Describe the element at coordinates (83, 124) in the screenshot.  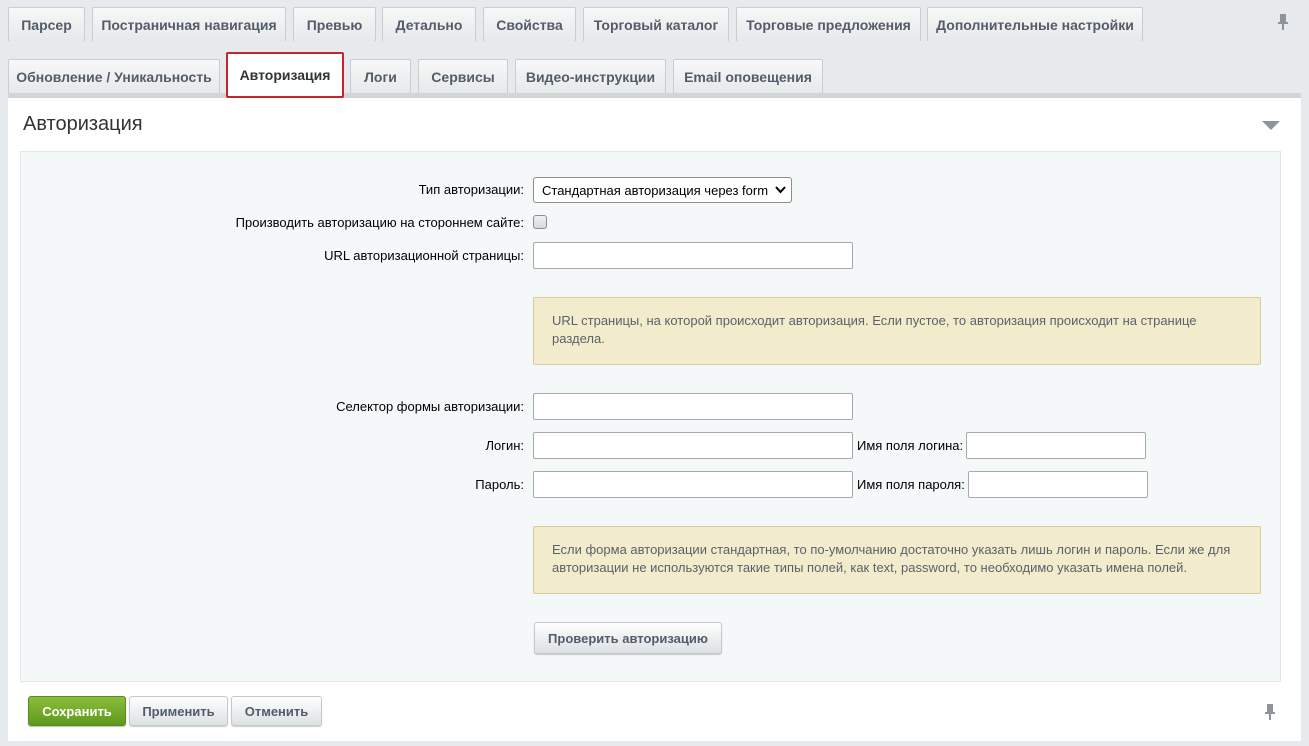
I see `section-title: Авторизация` at that location.